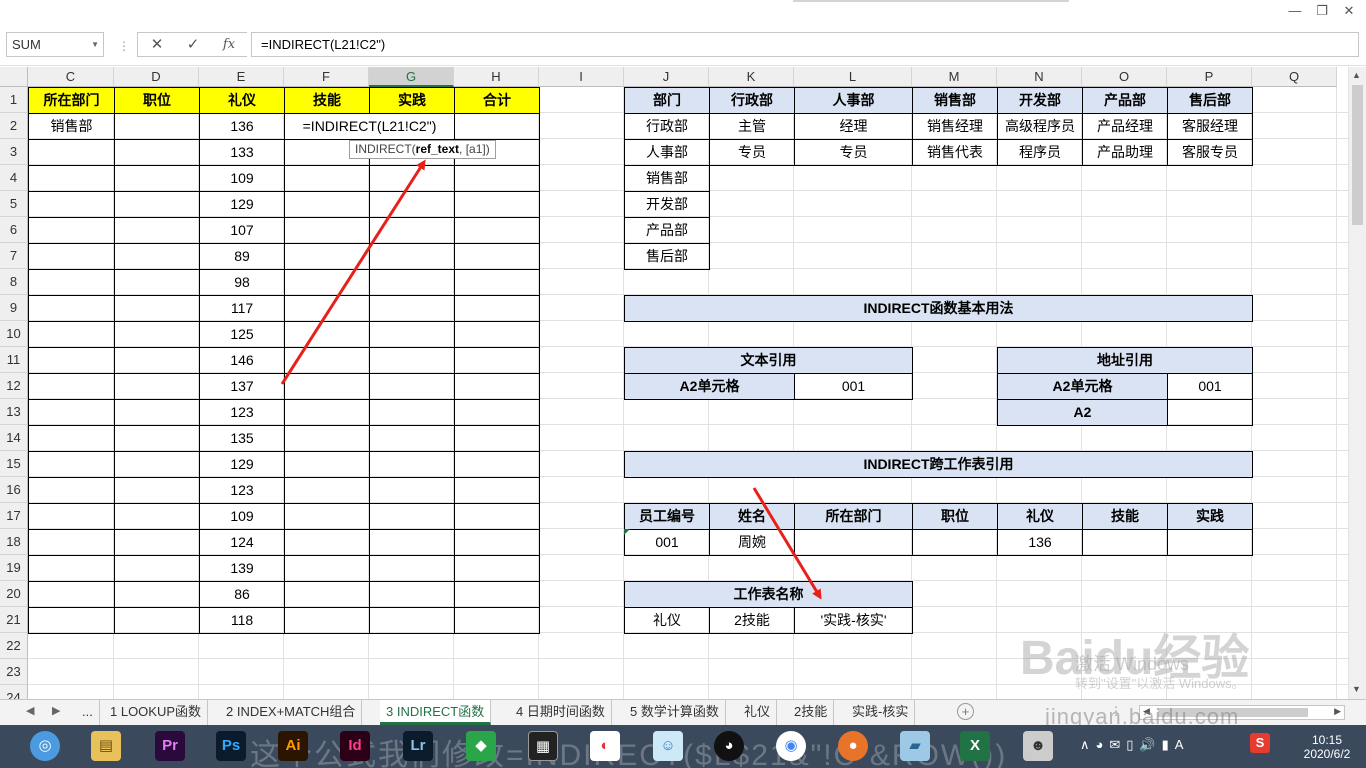  Describe the element at coordinates (14, 204) in the screenshot. I see `row-header-5: 5` at that location.